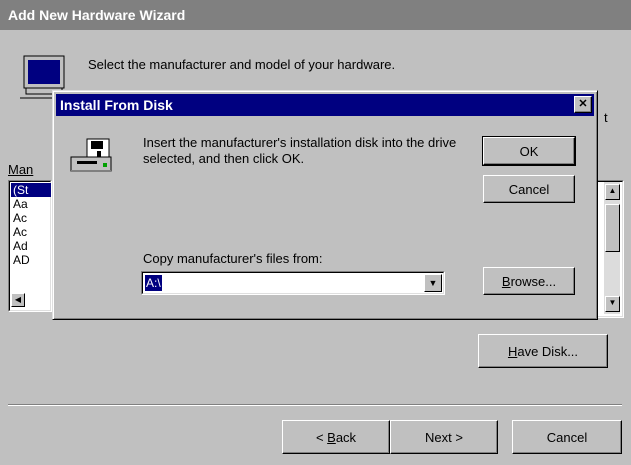 The height and width of the screenshot is (465, 631). I want to click on wizard-cancel-button: Cancel, so click(567, 437).